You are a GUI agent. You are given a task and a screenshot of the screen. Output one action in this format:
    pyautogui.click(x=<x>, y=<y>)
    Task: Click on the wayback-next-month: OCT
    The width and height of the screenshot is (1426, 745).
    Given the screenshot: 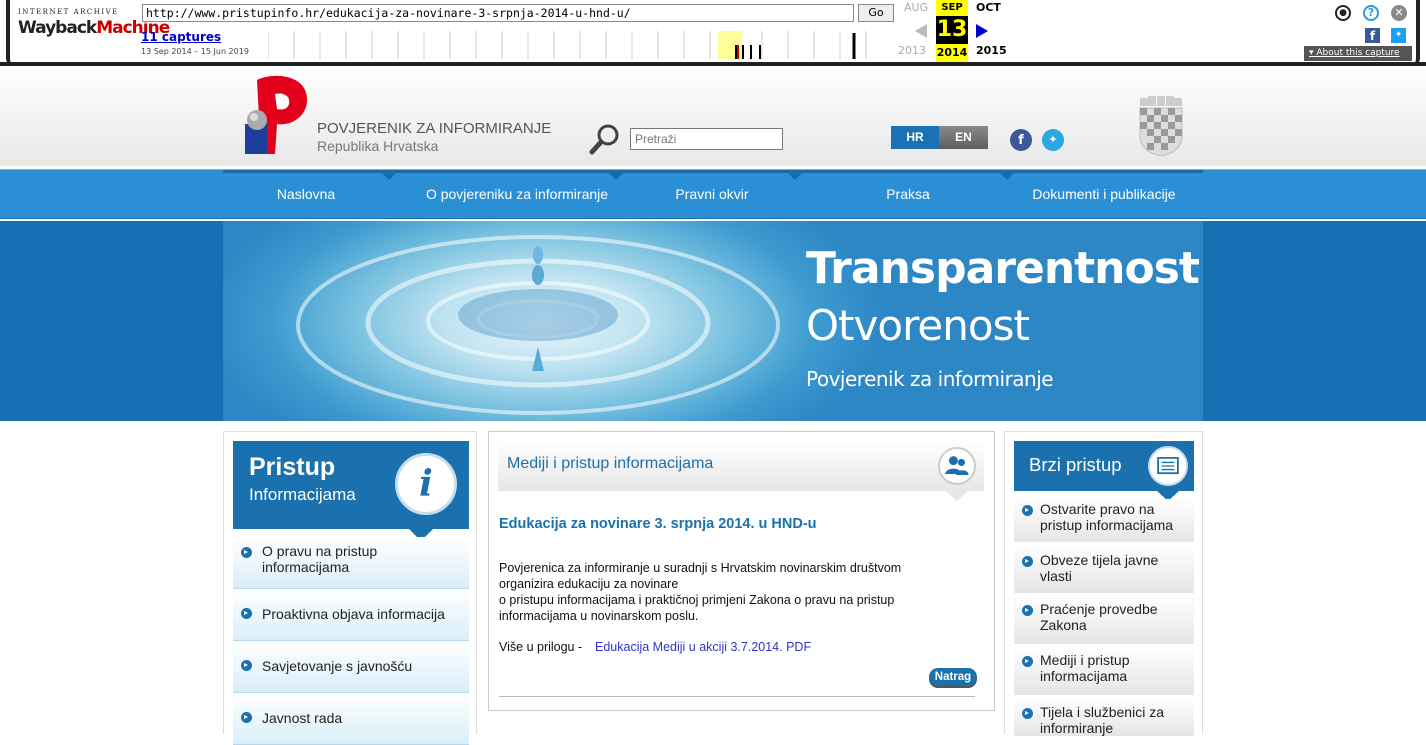 What is the action you would take?
    pyautogui.click(x=988, y=7)
    